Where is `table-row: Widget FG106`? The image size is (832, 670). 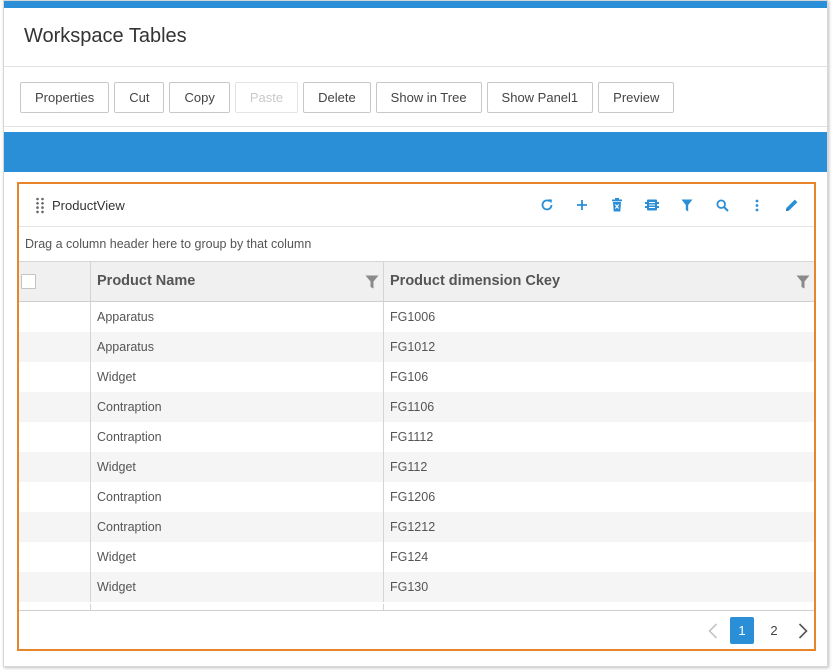
table-row: Widget FG106 is located at coordinates (416, 377).